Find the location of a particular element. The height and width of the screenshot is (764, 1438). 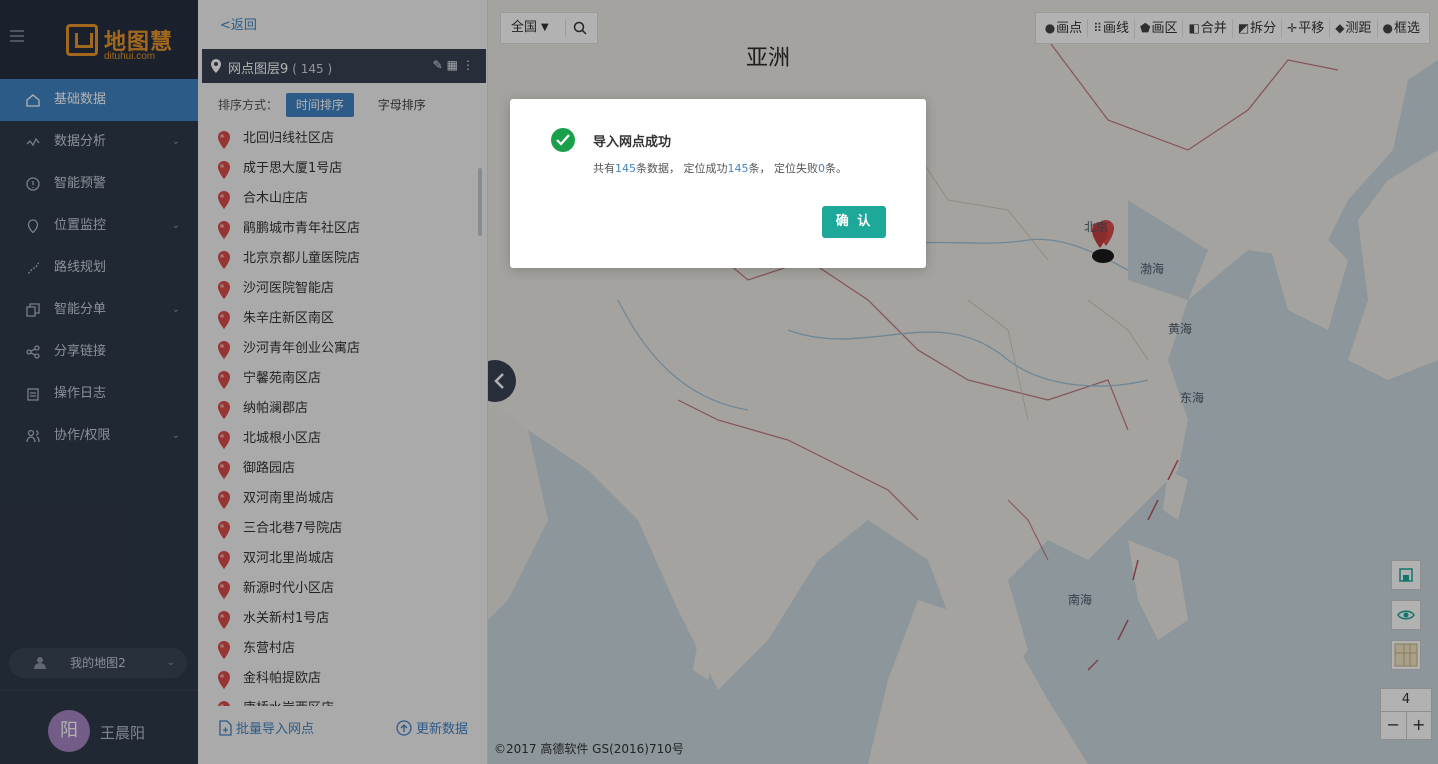

dialog-message: 共有145条数据， 定位成功145条， 定位失败0条。 is located at coordinates (720, 168).